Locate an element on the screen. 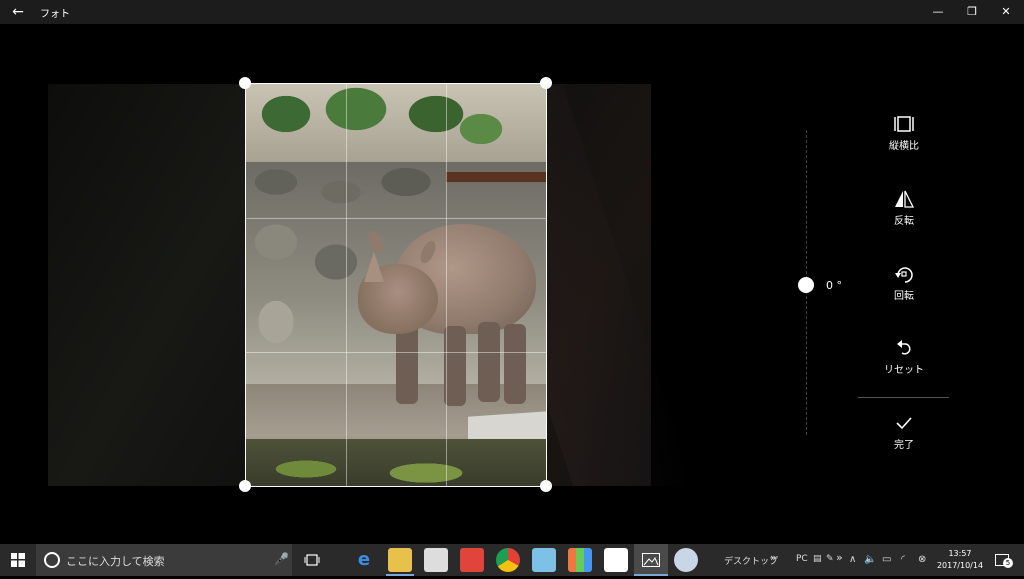 This screenshot has width=1024, height=579. app-grid-icon is located at coordinates (580, 560).